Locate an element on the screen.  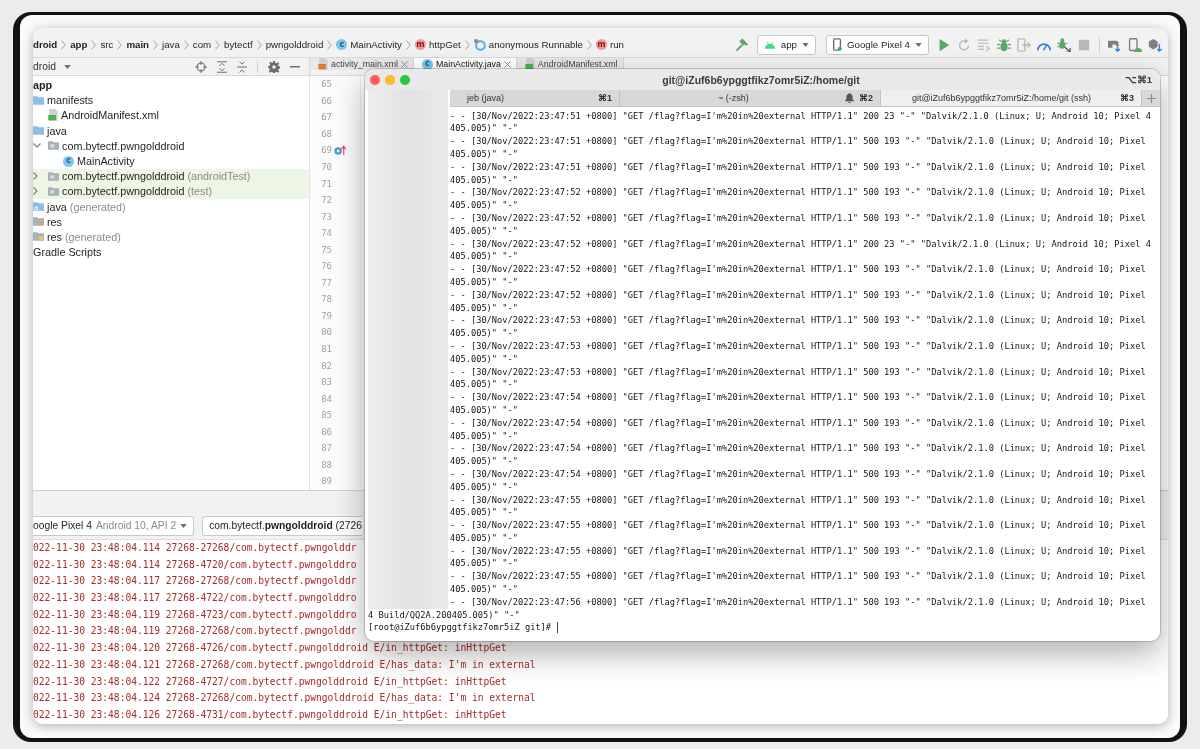
cube-arrow-icon is located at coordinates (1155, 44).